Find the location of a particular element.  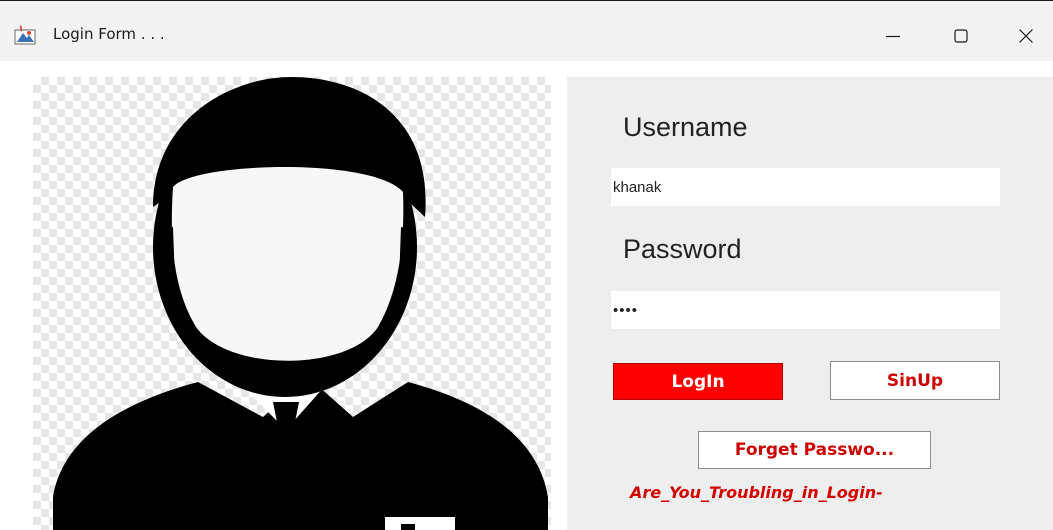

close-icon is located at coordinates (1026, 36).